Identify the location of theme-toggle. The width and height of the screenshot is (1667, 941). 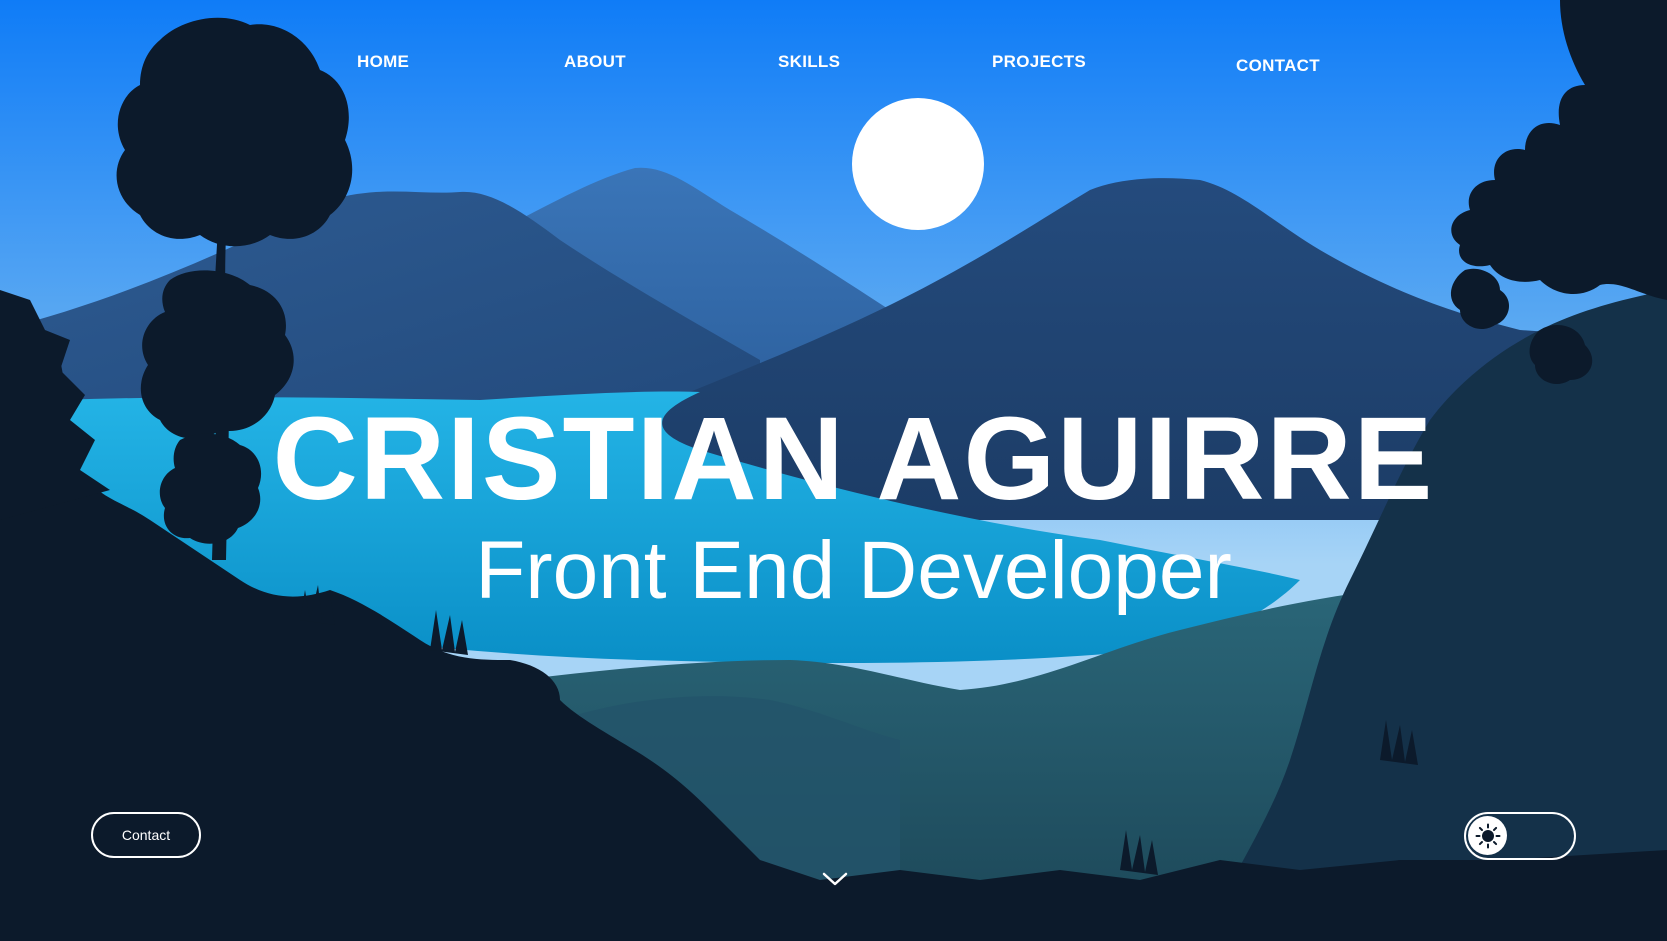
(1520, 836).